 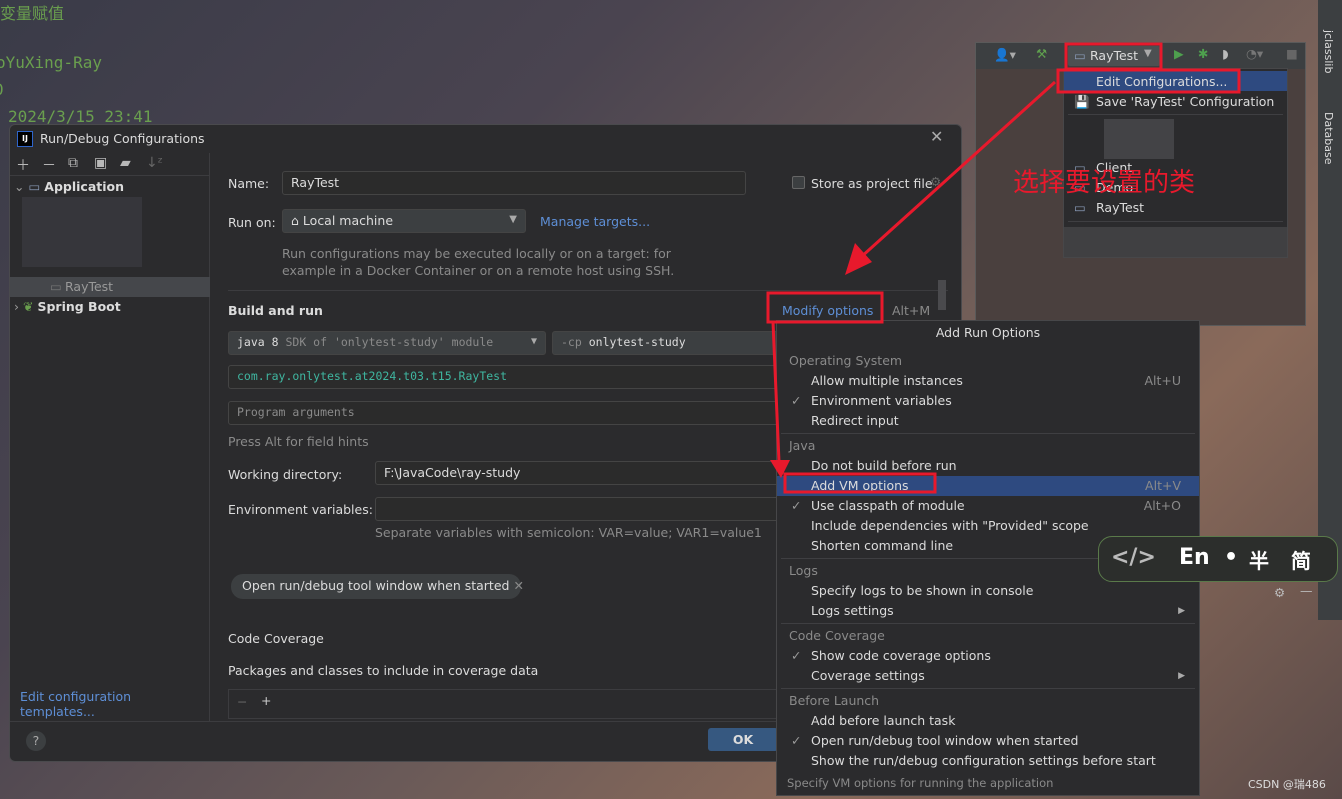 I want to click on annotation-text: 选择要设置的类, so click(x=1104, y=183).